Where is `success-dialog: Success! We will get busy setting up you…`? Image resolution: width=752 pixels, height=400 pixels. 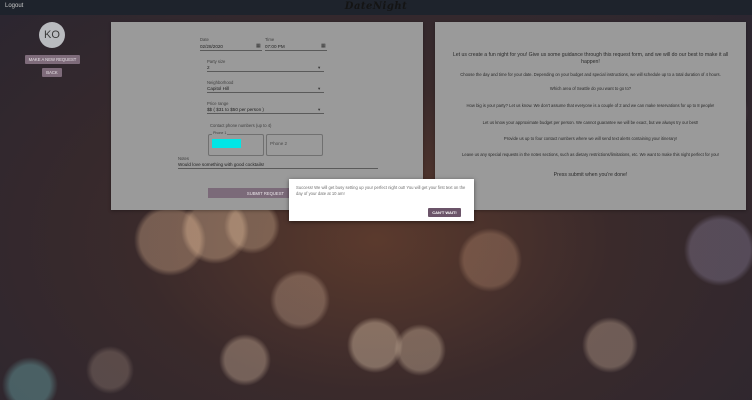
success-dialog: Success! We will get busy setting up you… is located at coordinates (381, 200).